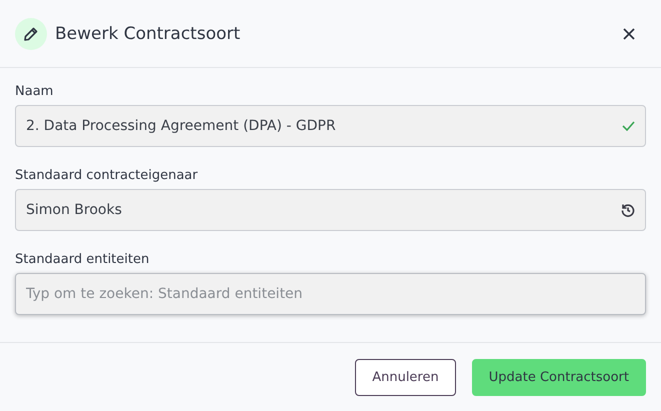 Image resolution: width=661 pixels, height=411 pixels. I want to click on field-label: Standaard contracteigenaar, so click(106, 175).